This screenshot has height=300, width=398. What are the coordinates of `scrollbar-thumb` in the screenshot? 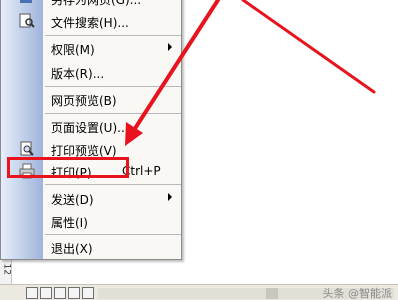 It's located at (272, 293).